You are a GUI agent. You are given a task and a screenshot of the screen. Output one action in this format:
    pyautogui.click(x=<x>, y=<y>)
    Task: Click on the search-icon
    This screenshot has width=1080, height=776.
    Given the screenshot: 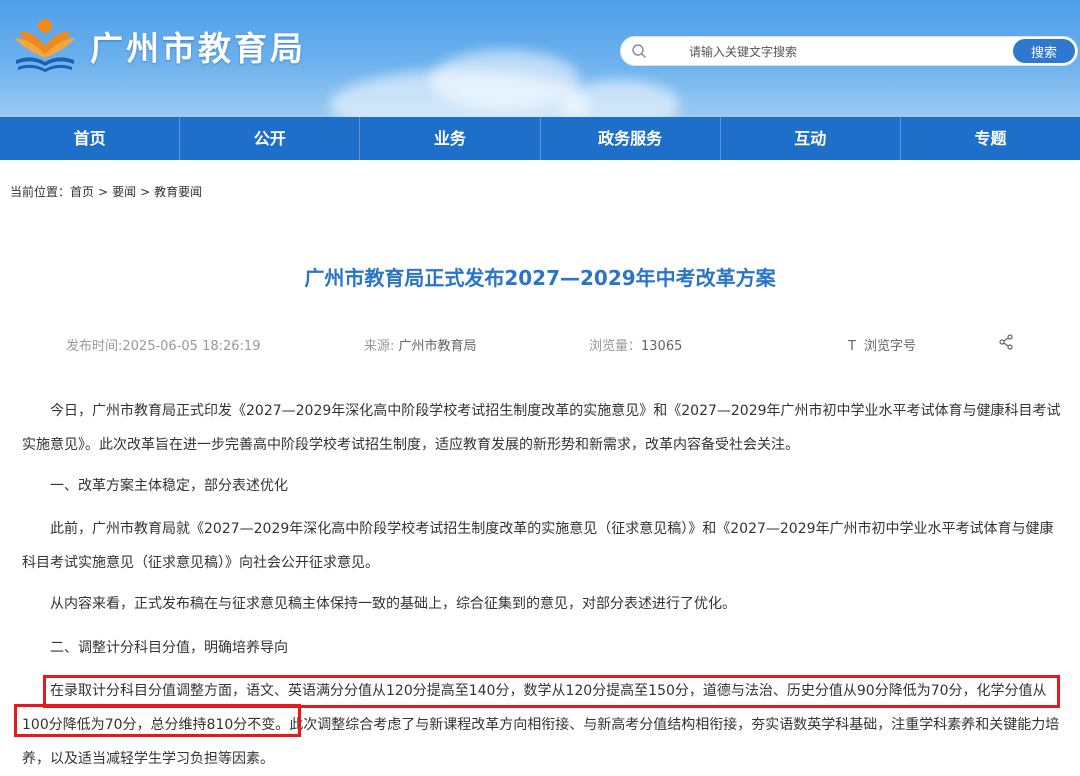 What is the action you would take?
    pyautogui.click(x=639, y=51)
    